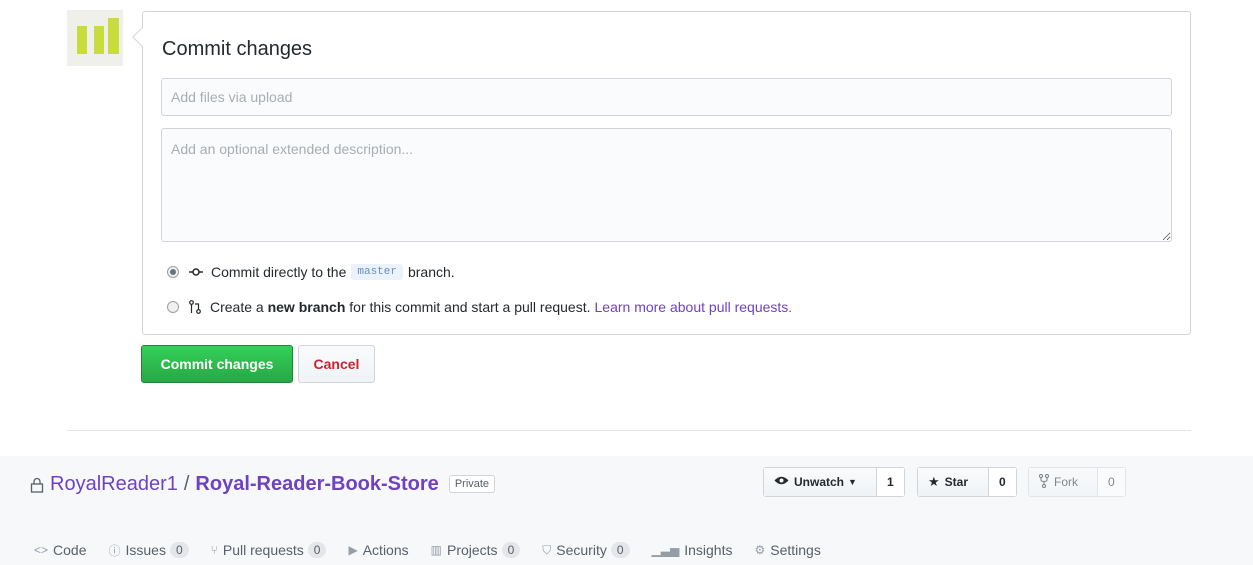 This screenshot has width=1253, height=565. What do you see at coordinates (547, 549) in the screenshot?
I see `shield-icon: ⛉` at bounding box center [547, 549].